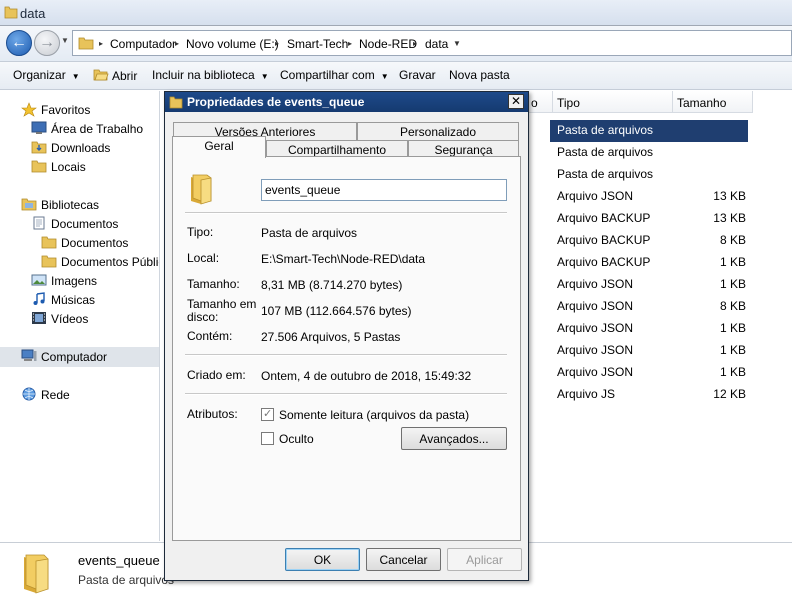 The image size is (792, 601). I want to click on breadcrumb-smart-tech: Smart-Tech, so click(317, 44).